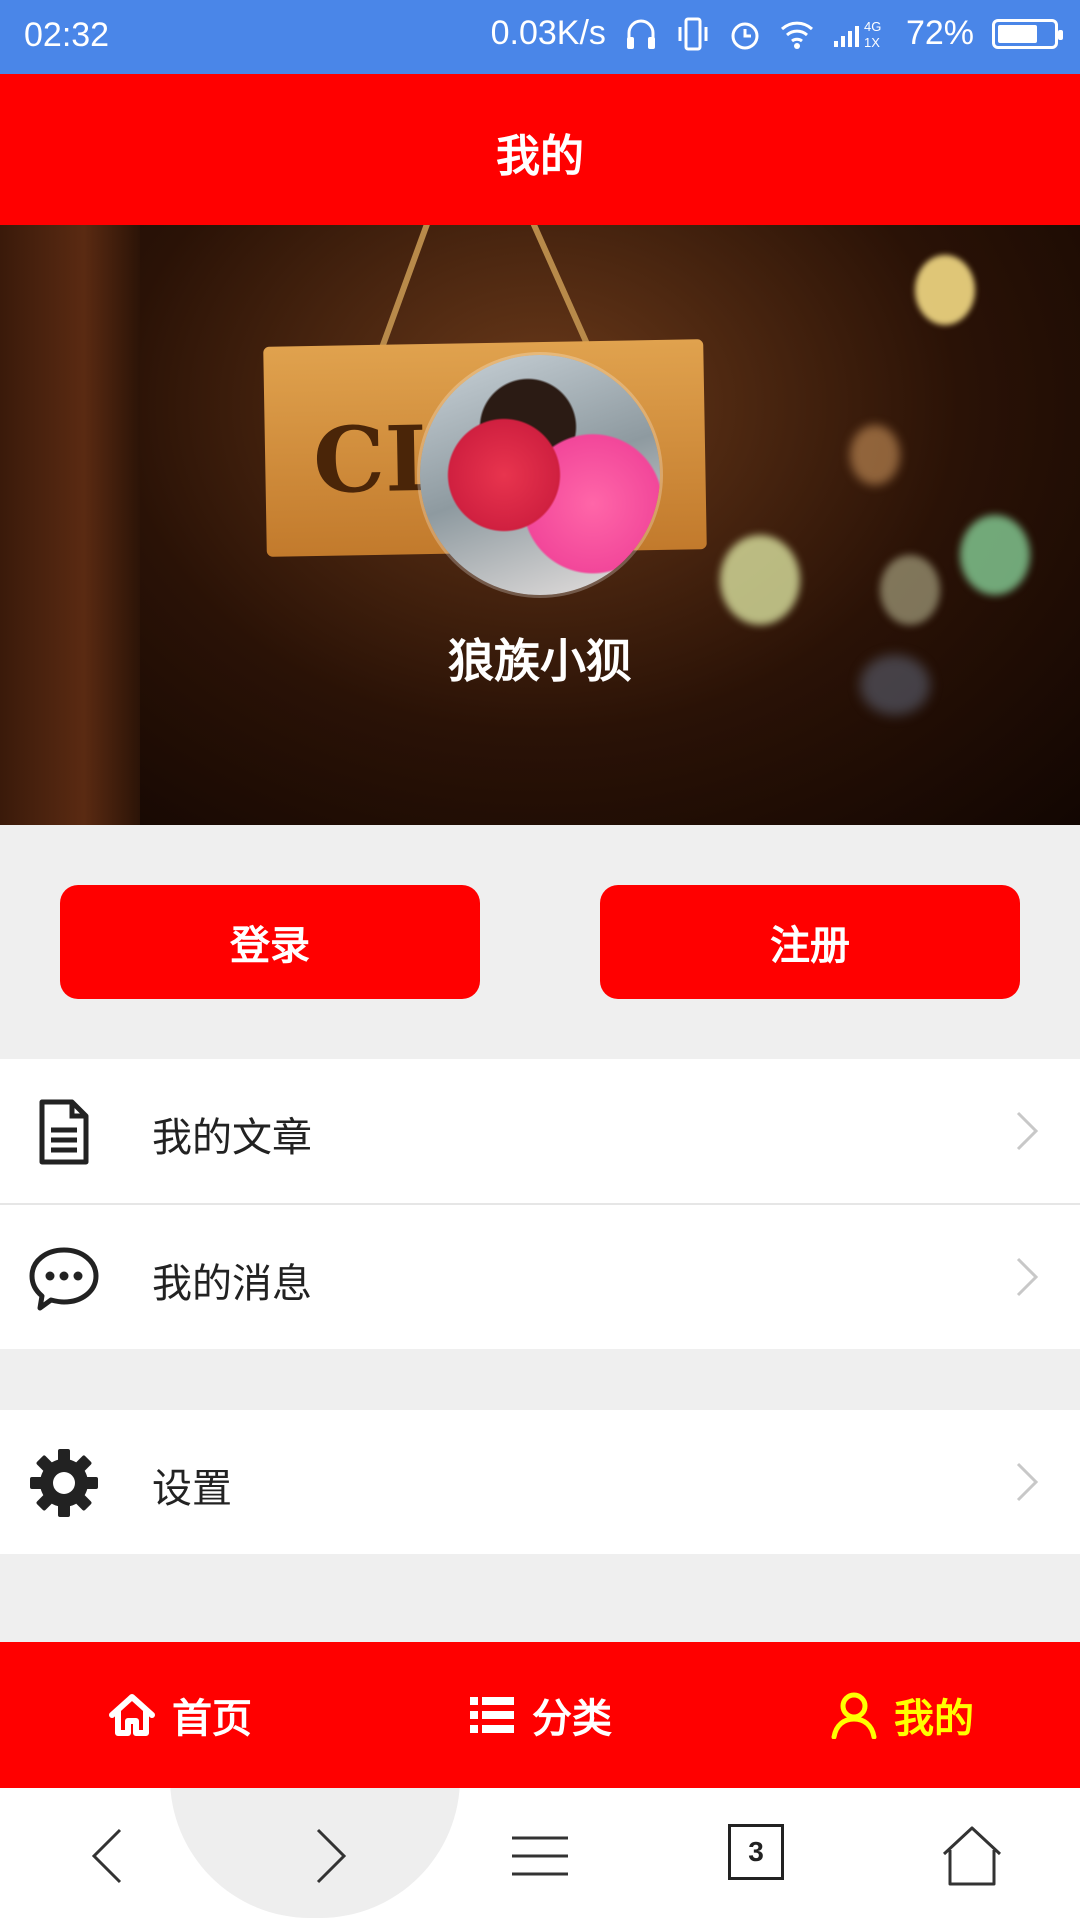  What do you see at coordinates (934, 1719) in the screenshot?
I see `tab-label-mine: 我的` at bounding box center [934, 1719].